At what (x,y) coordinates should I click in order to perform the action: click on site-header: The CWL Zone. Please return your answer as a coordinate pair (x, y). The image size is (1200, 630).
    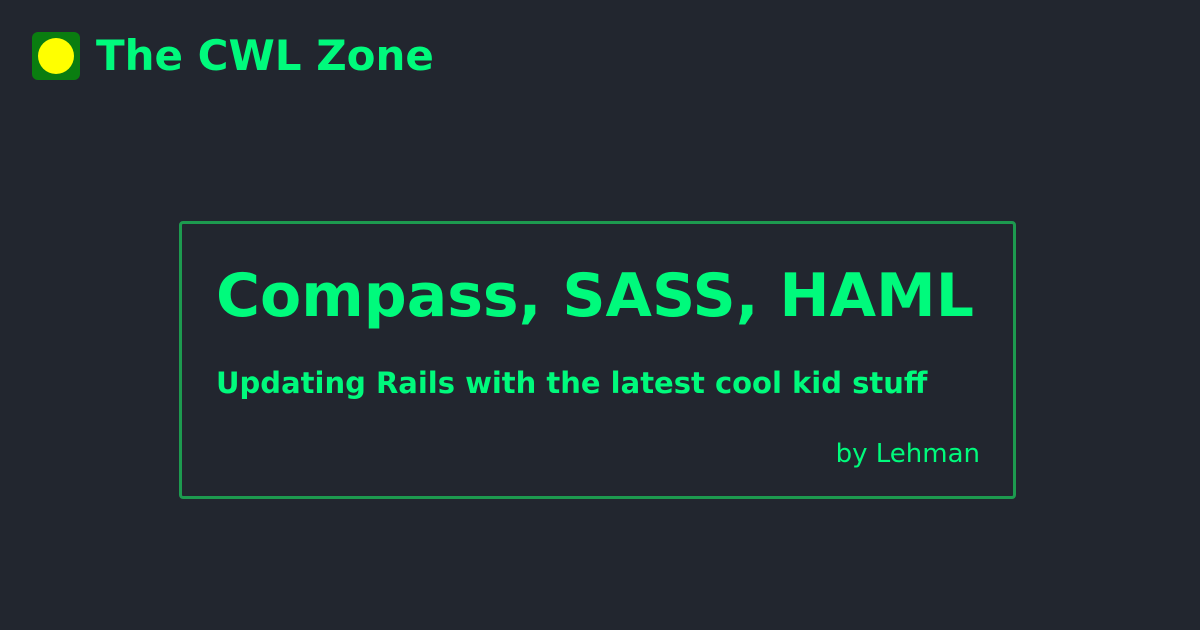
    Looking at the image, I should click on (233, 56).